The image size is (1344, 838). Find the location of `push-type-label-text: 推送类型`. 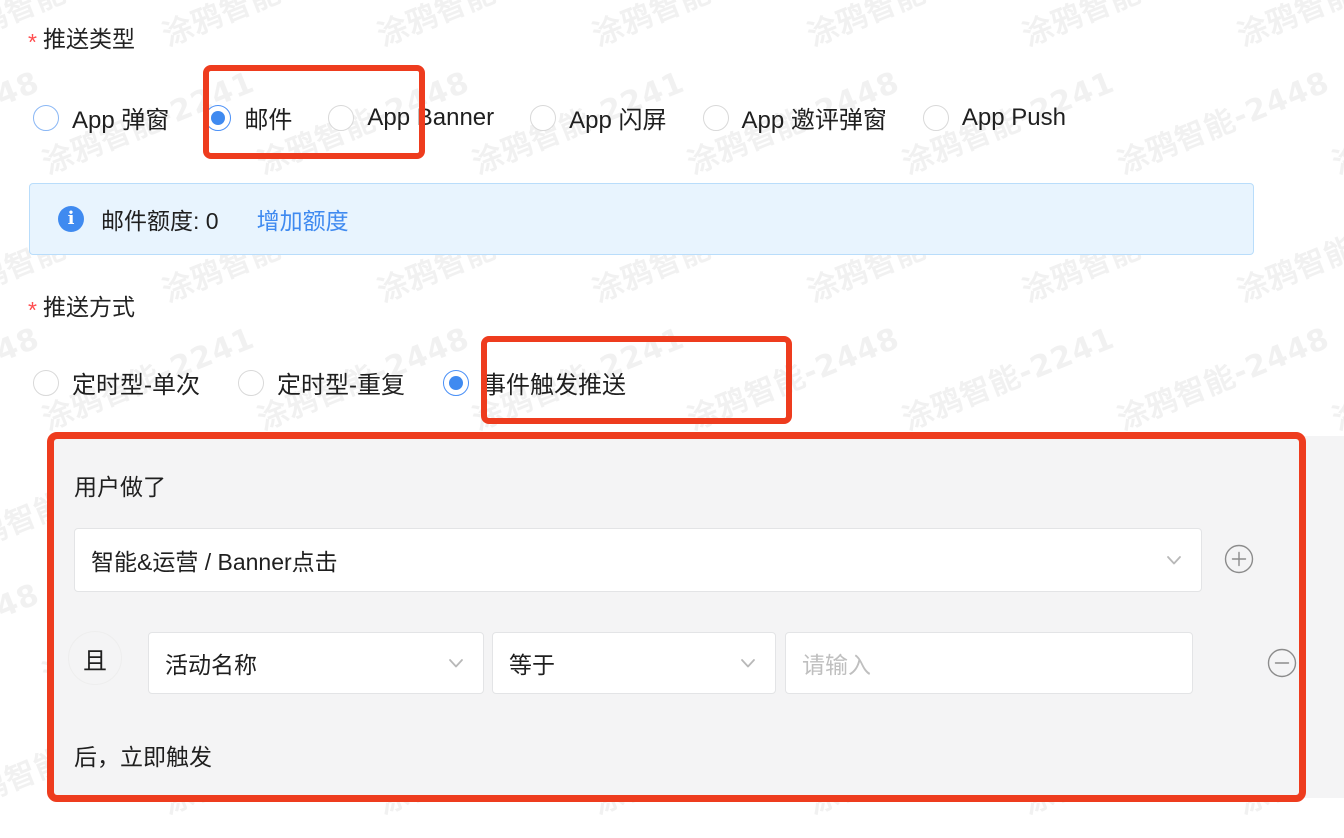

push-type-label-text: 推送类型 is located at coordinates (88, 39).